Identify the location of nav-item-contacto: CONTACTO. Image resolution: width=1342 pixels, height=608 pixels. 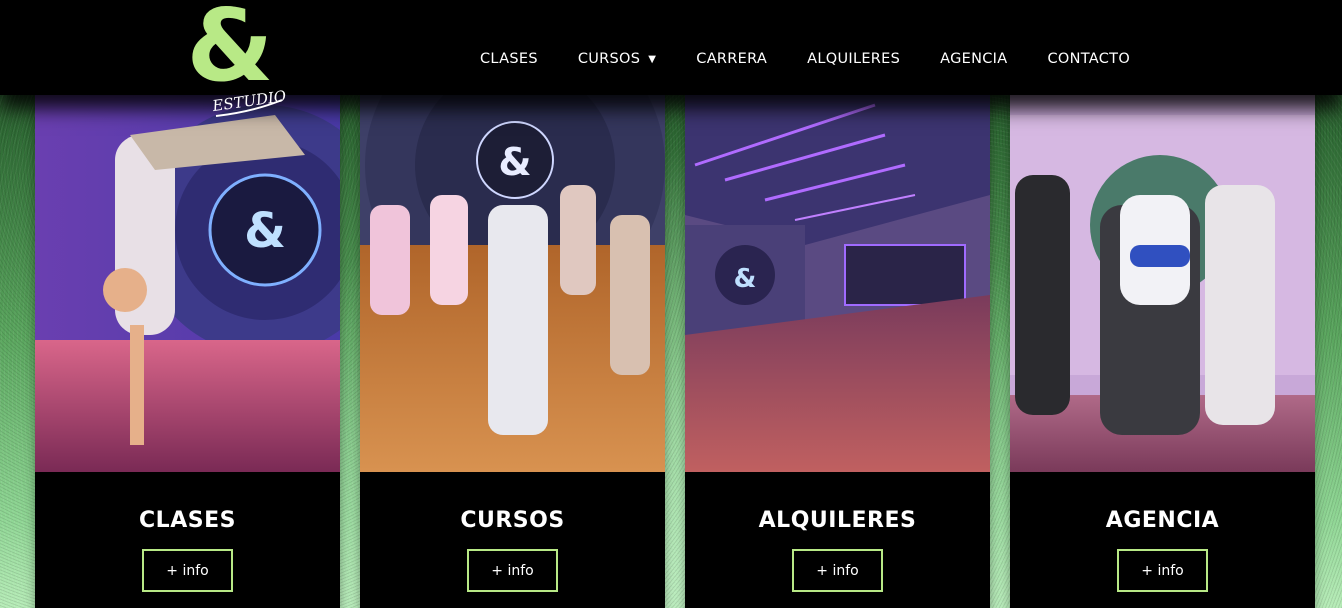
(1088, 59).